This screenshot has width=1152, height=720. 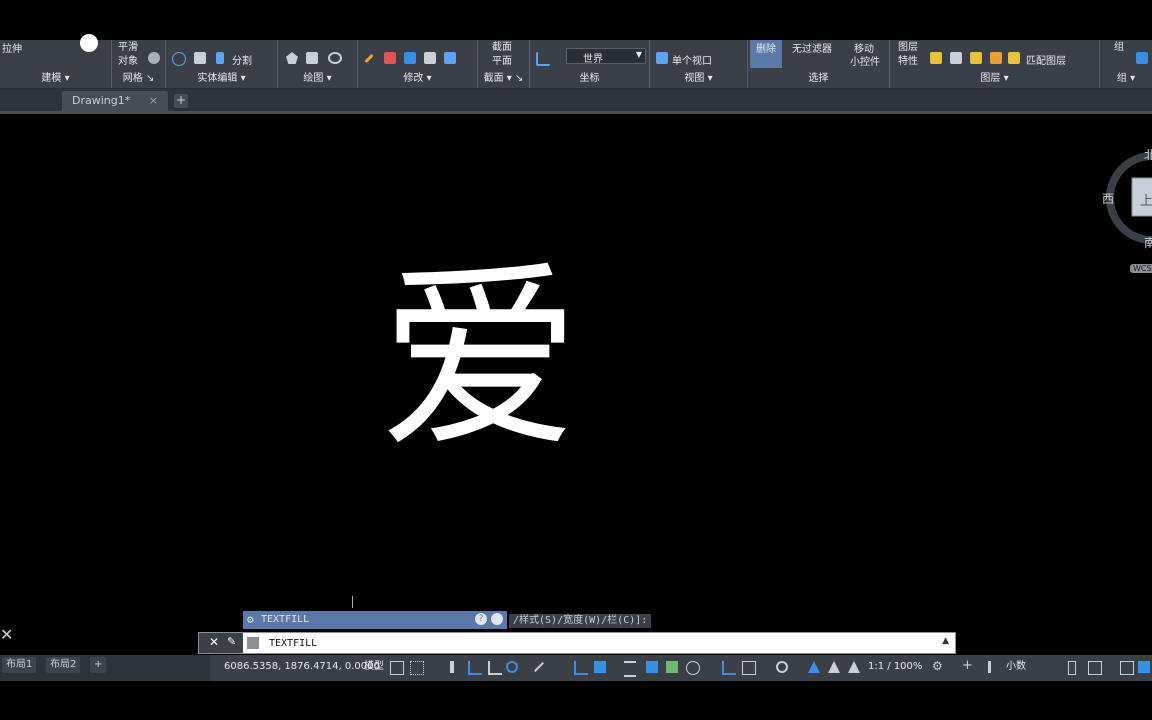 I want to click on filled-text-glyph: 爱, so click(x=480, y=360).